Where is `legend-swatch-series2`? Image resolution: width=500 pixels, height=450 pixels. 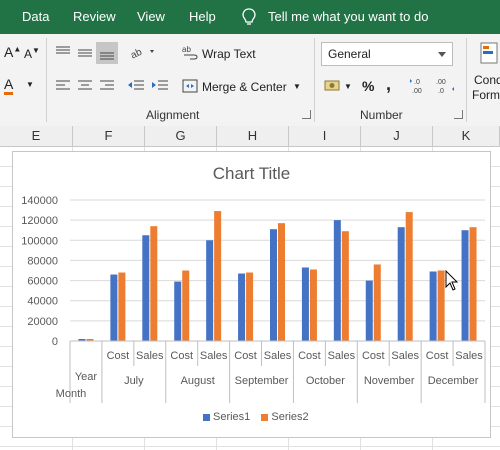
legend-swatch-series2 is located at coordinates (265, 417).